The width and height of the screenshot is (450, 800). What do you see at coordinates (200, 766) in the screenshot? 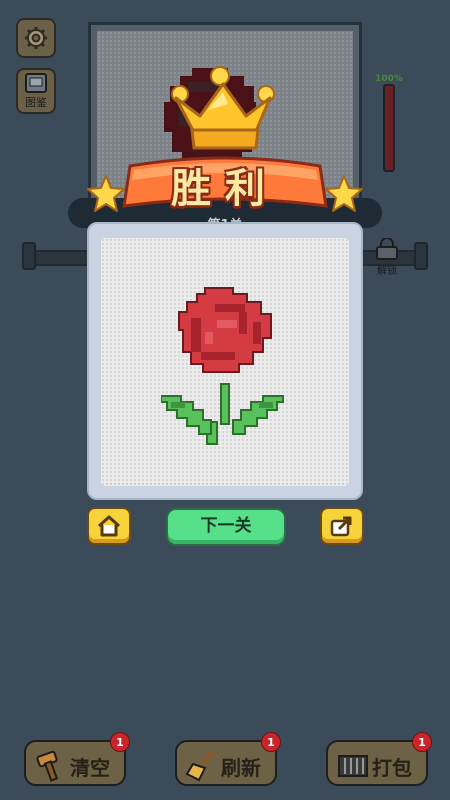
I see `broom-icon` at bounding box center [200, 766].